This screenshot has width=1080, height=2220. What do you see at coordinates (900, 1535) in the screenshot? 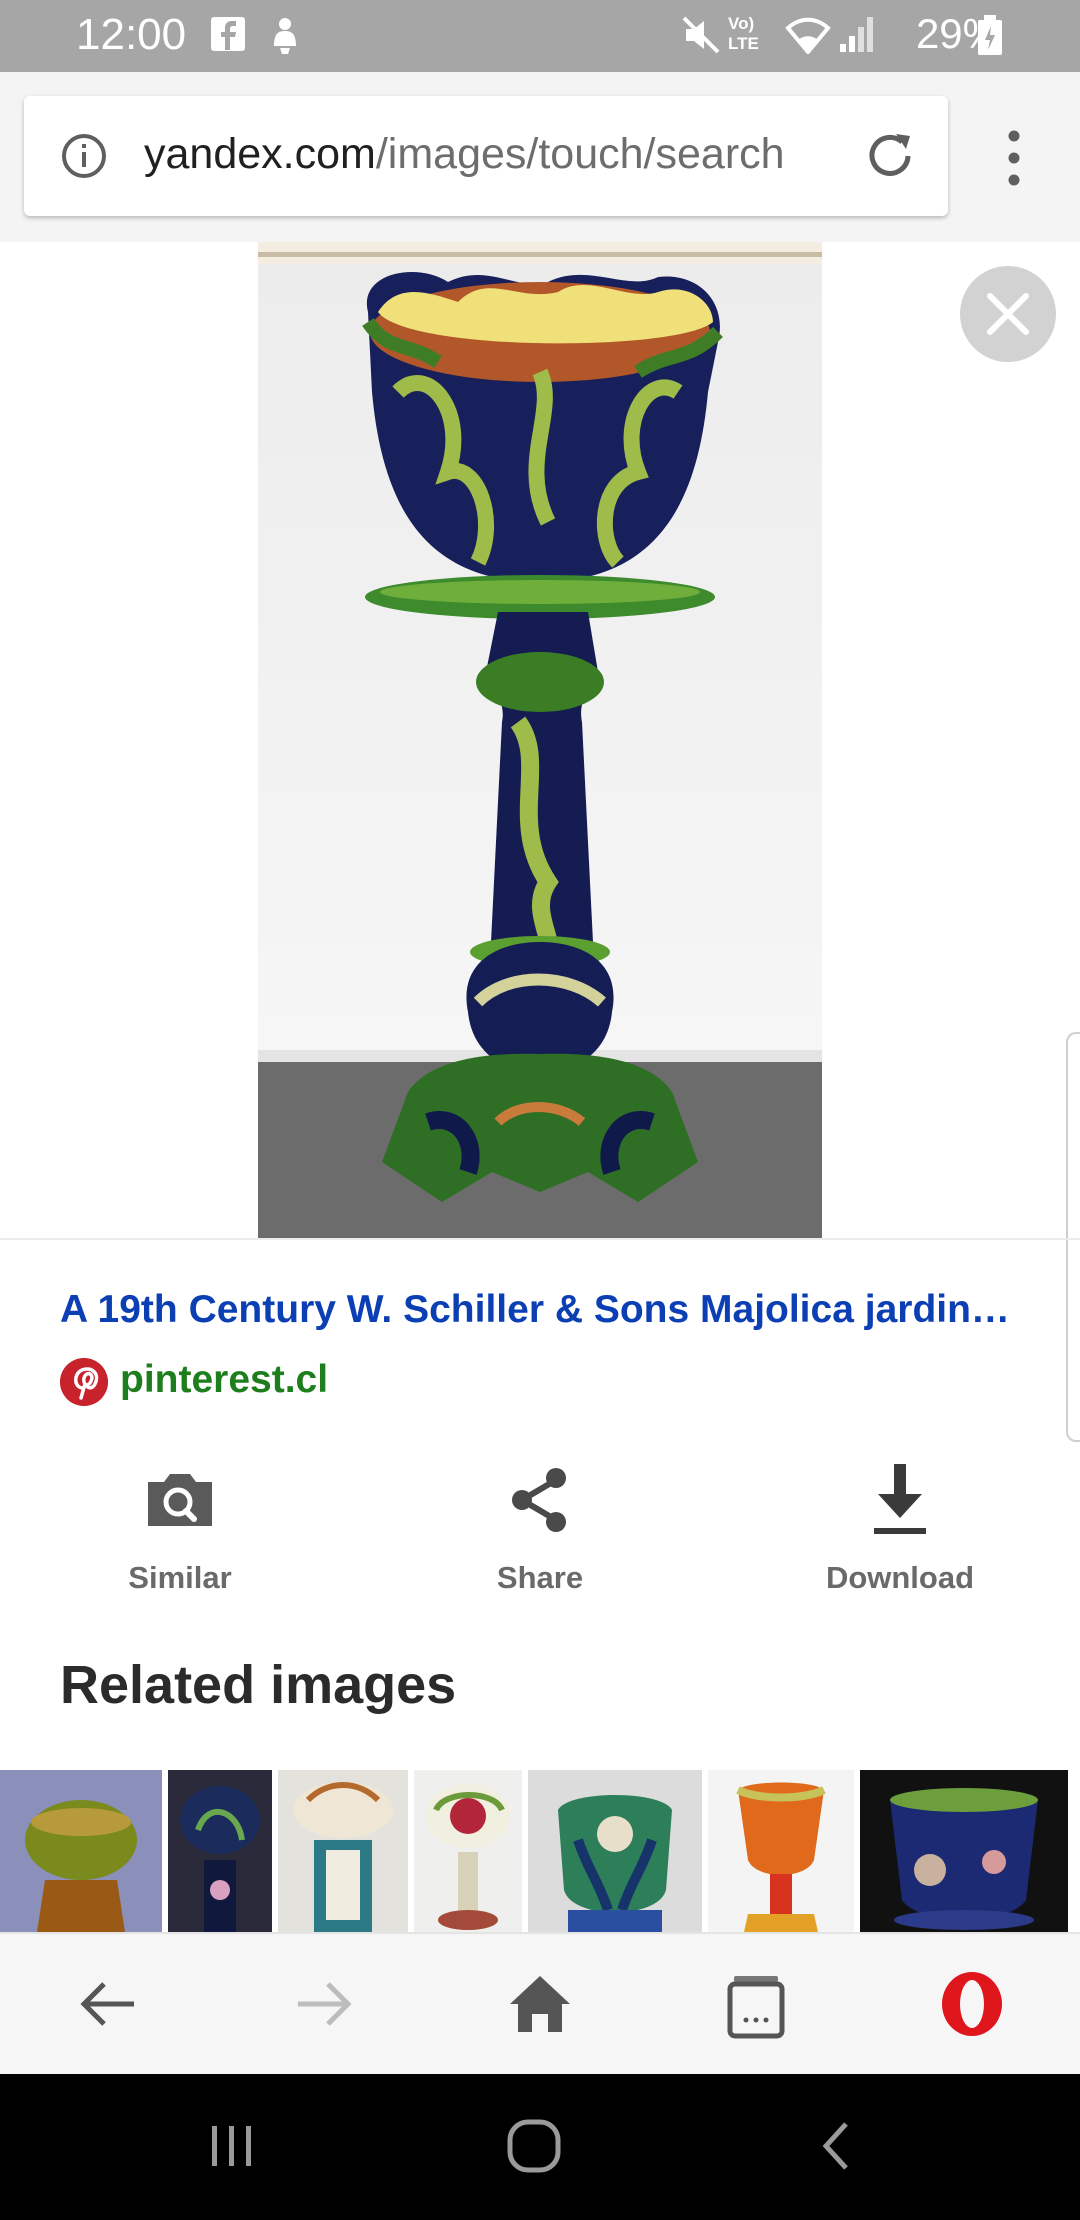
I see `download-button: Download` at bounding box center [900, 1535].